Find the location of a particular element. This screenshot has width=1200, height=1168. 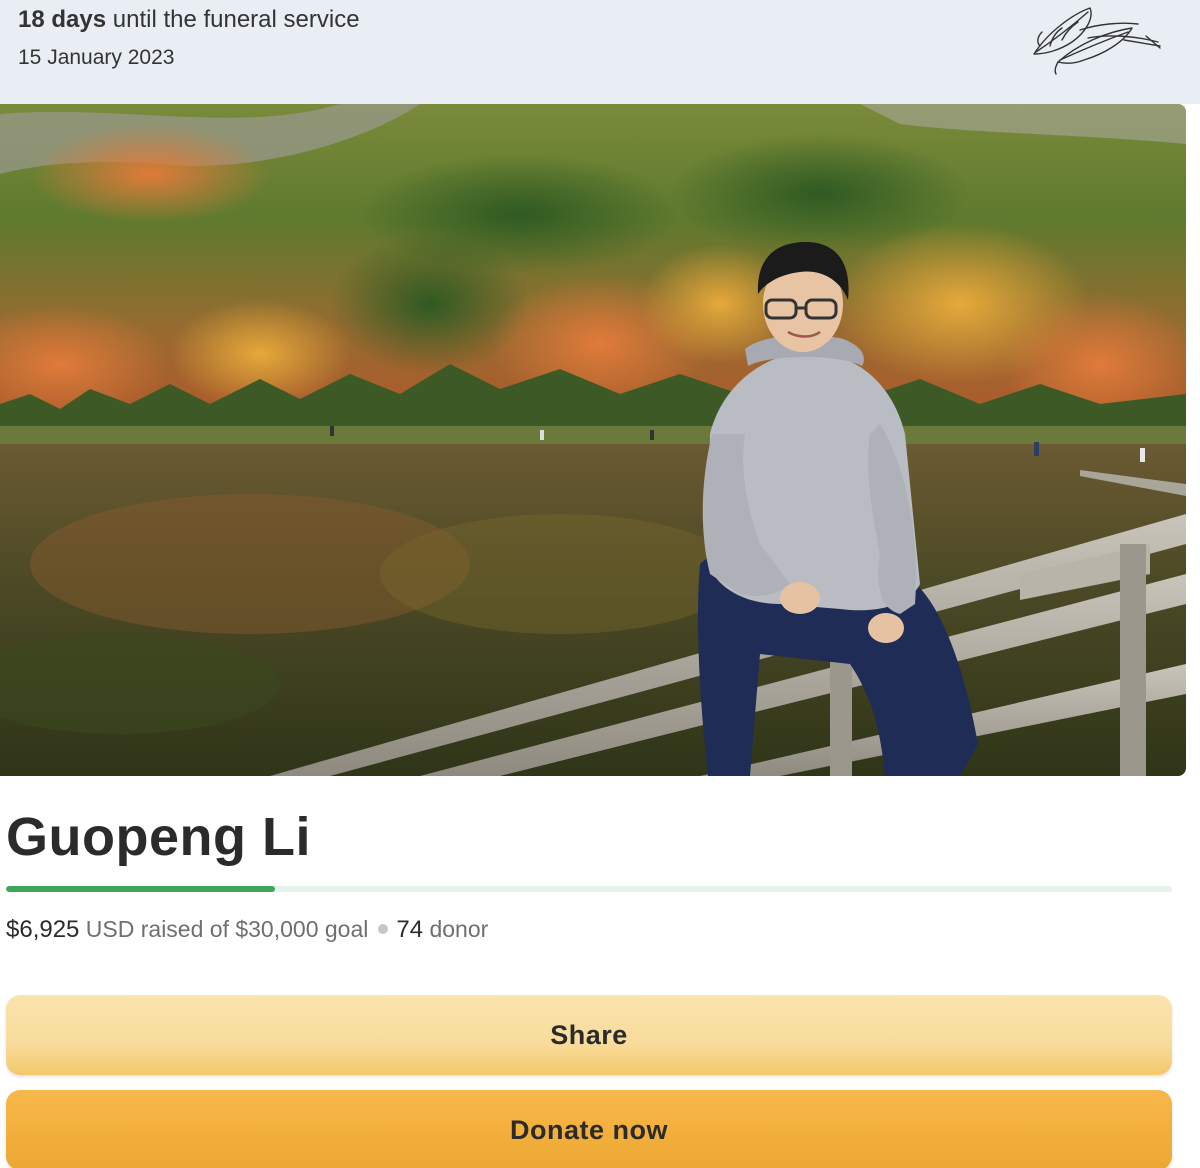

raised-amount: $6,925 is located at coordinates (43, 929).